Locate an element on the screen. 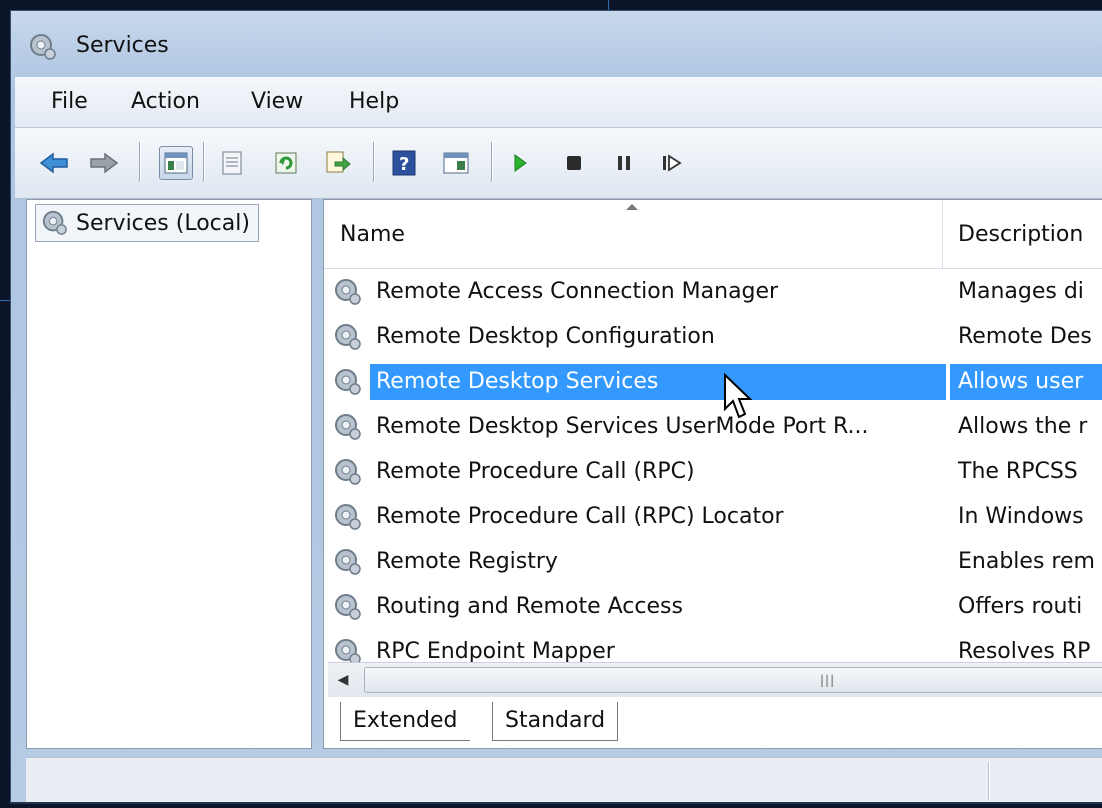  service-description: Enables rem is located at coordinates (1026, 561).